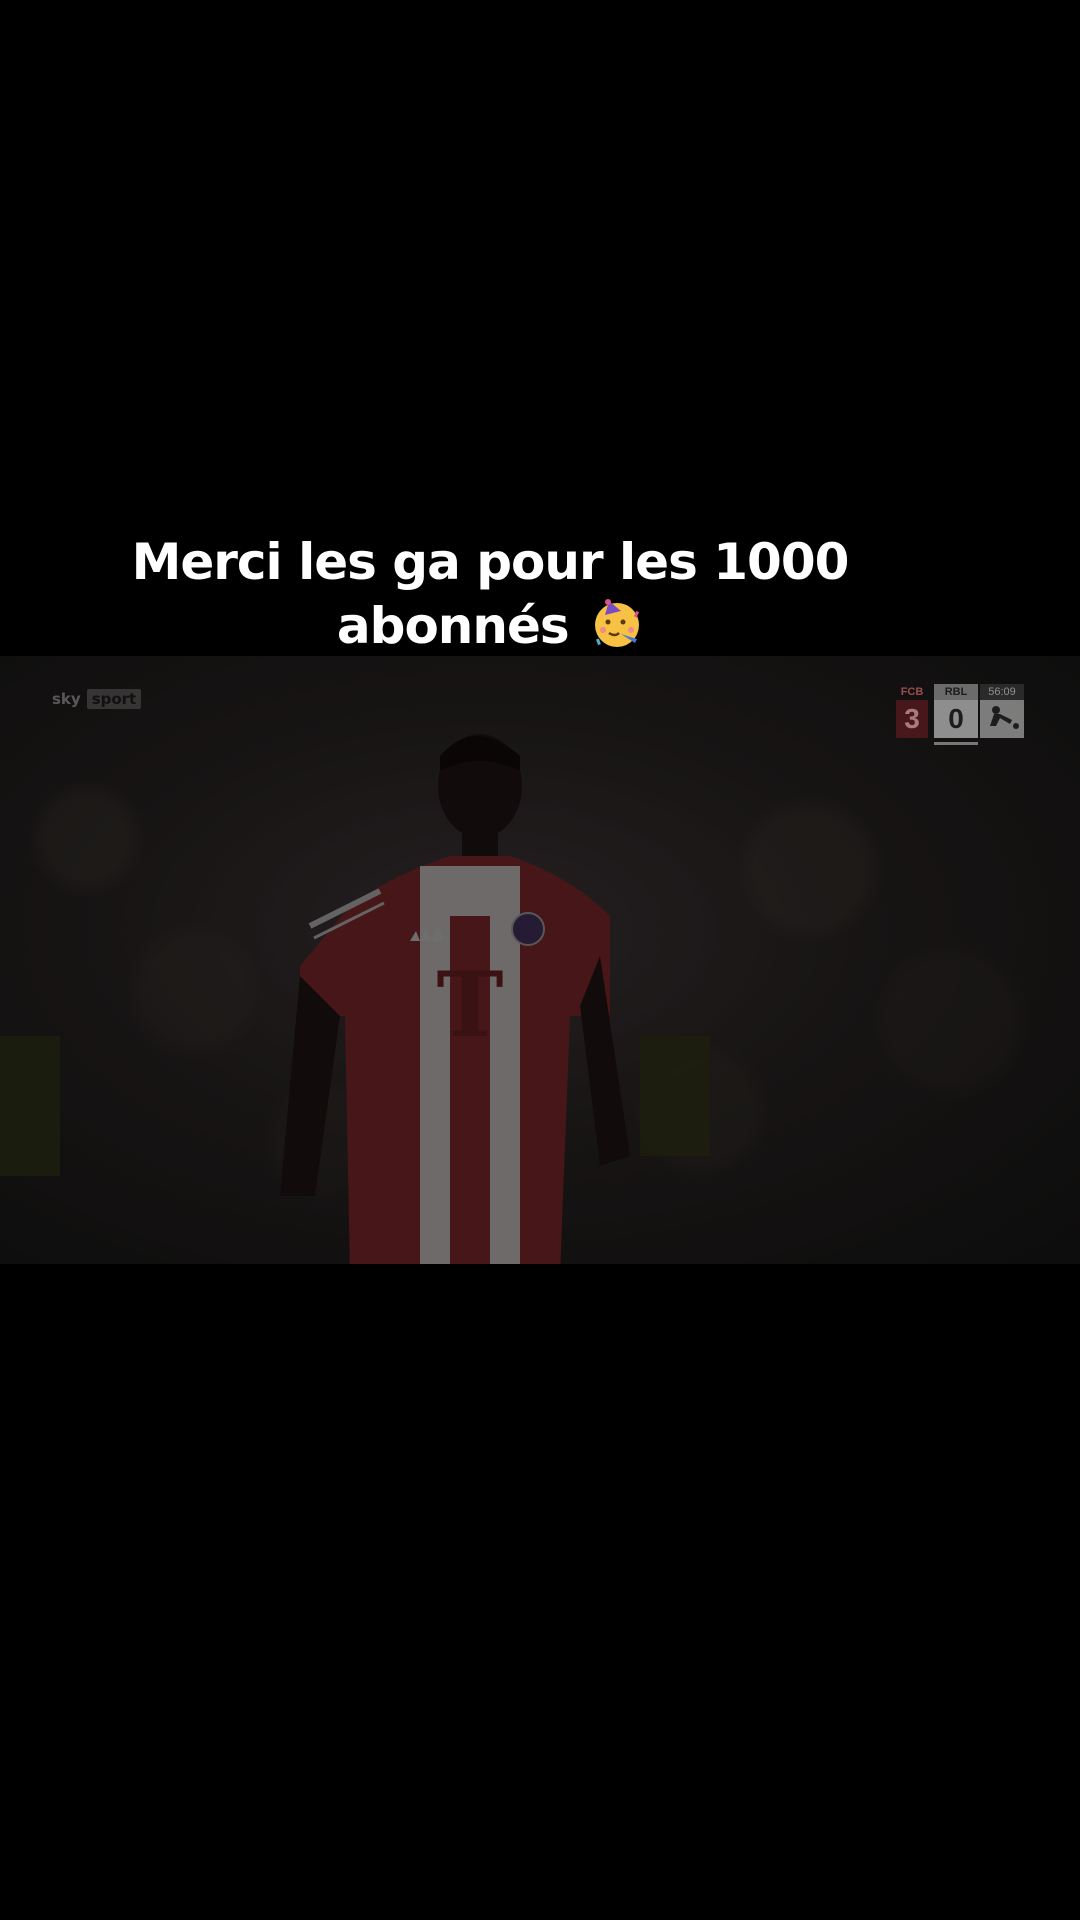 Image resolution: width=1080 pixels, height=1920 pixels. What do you see at coordinates (1002, 719) in the screenshot?
I see `bundesliga-logo-icon` at bounding box center [1002, 719].